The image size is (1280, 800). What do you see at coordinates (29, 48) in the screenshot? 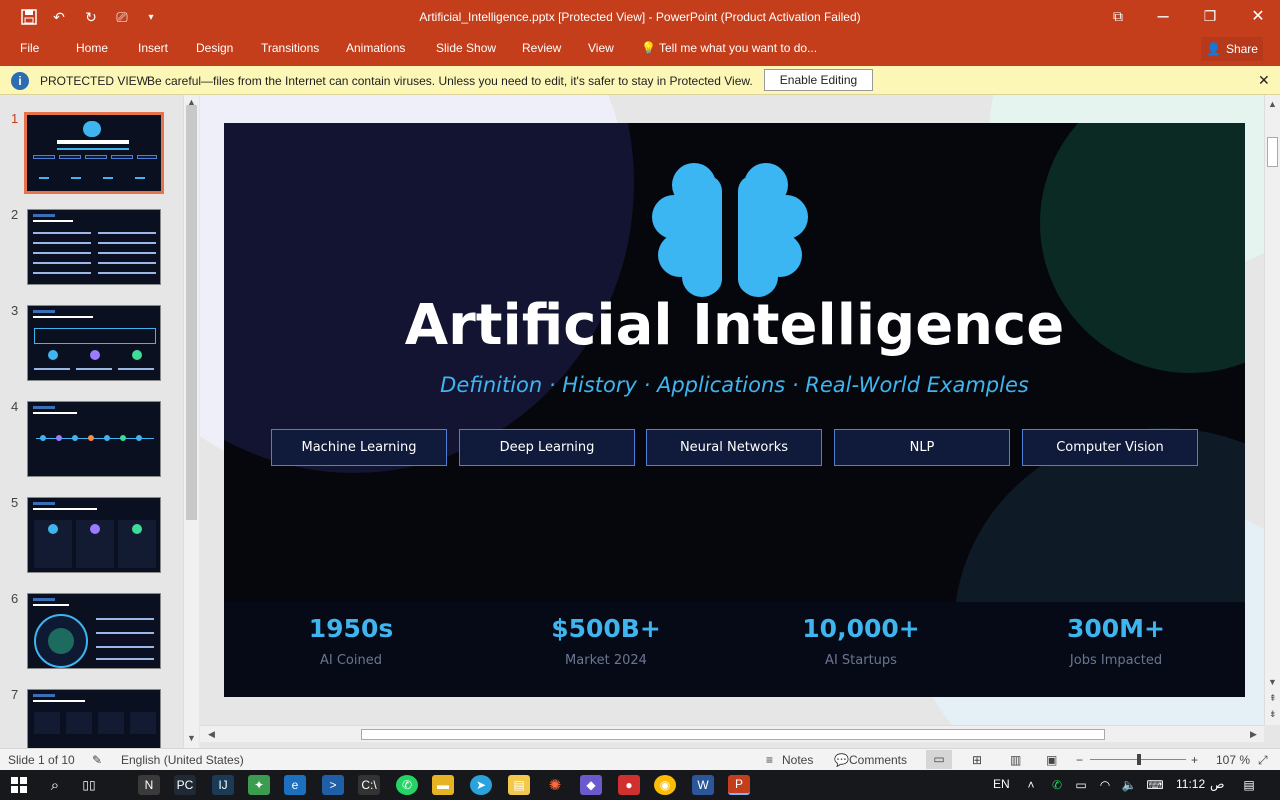
I see `tab-file: File` at bounding box center [29, 48].